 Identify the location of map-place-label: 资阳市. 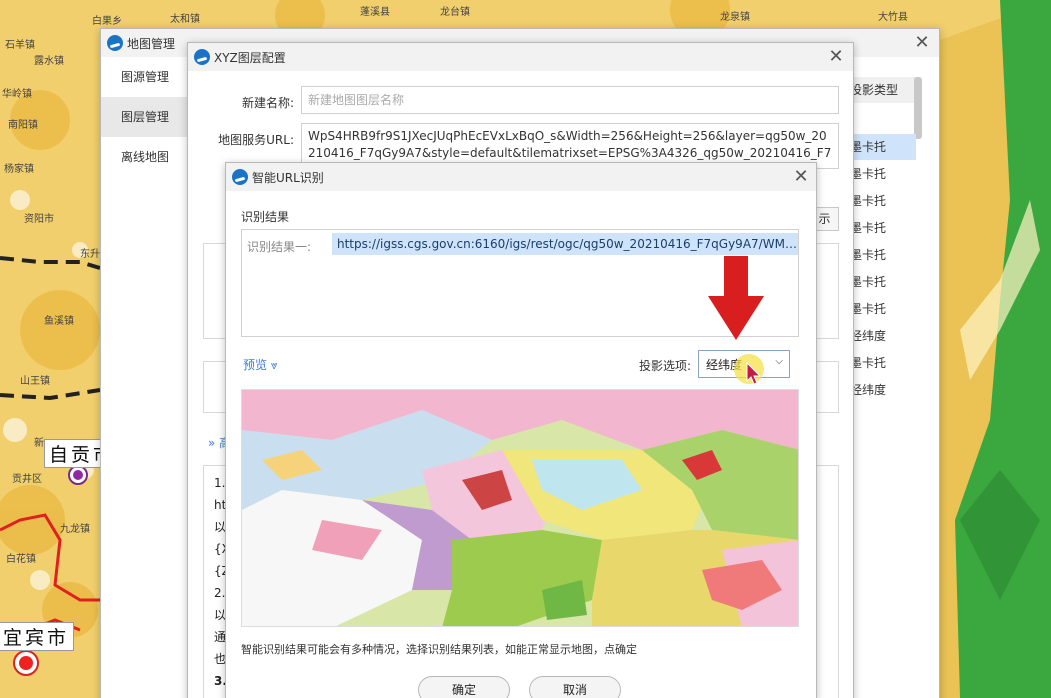
(39, 219).